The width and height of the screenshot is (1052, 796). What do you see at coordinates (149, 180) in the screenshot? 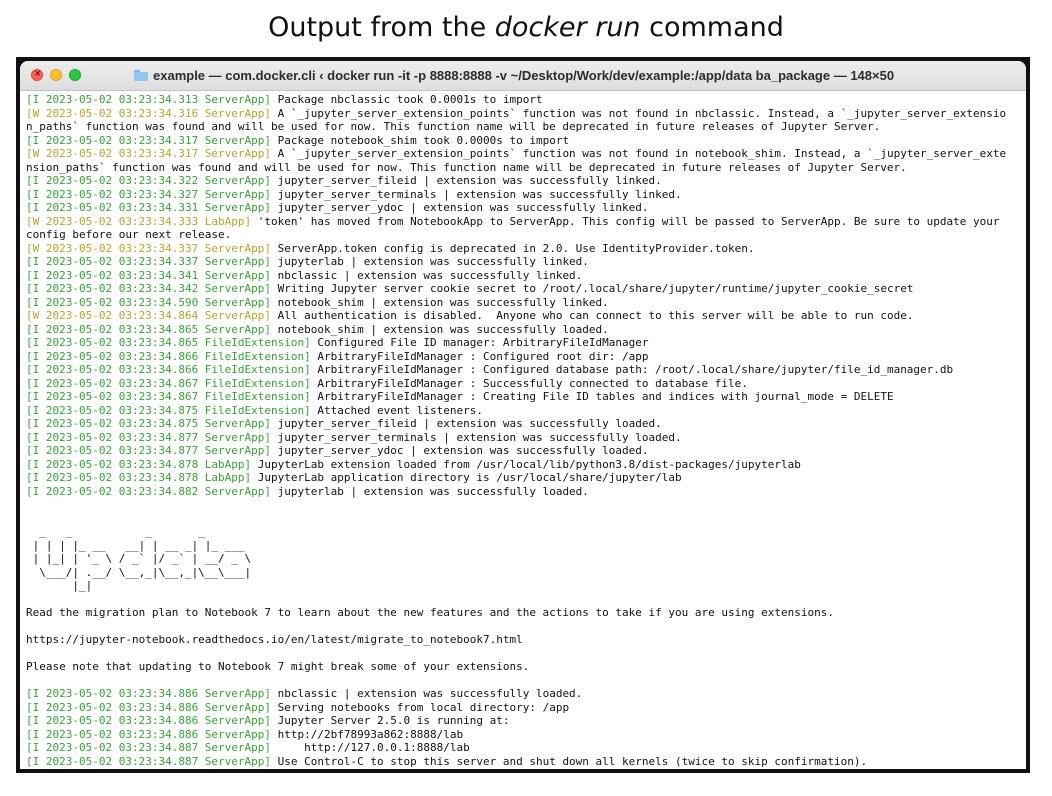
I see `log-info-prefix: [I 2023-05-02 03:23:34.322 ServerApp]` at bounding box center [149, 180].